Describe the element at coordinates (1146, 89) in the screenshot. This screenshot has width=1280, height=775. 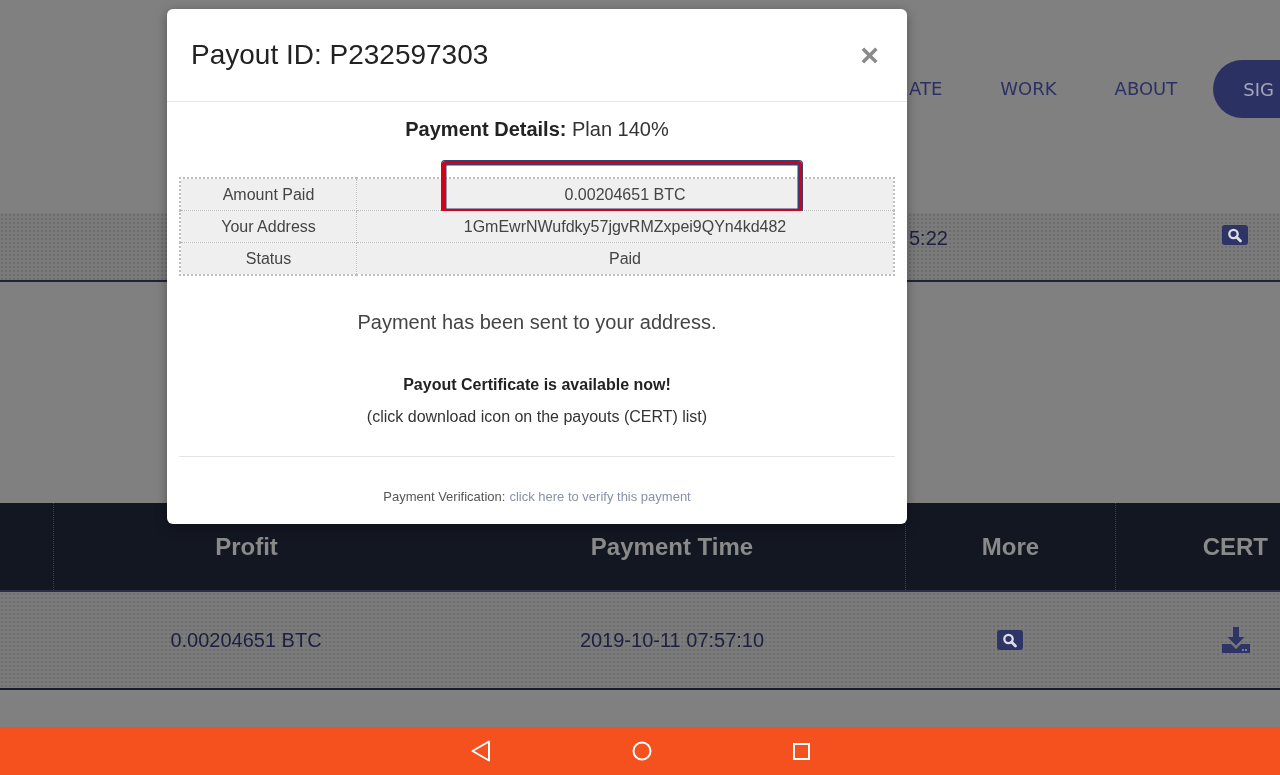
I see `nav-link: ABOUT` at that location.